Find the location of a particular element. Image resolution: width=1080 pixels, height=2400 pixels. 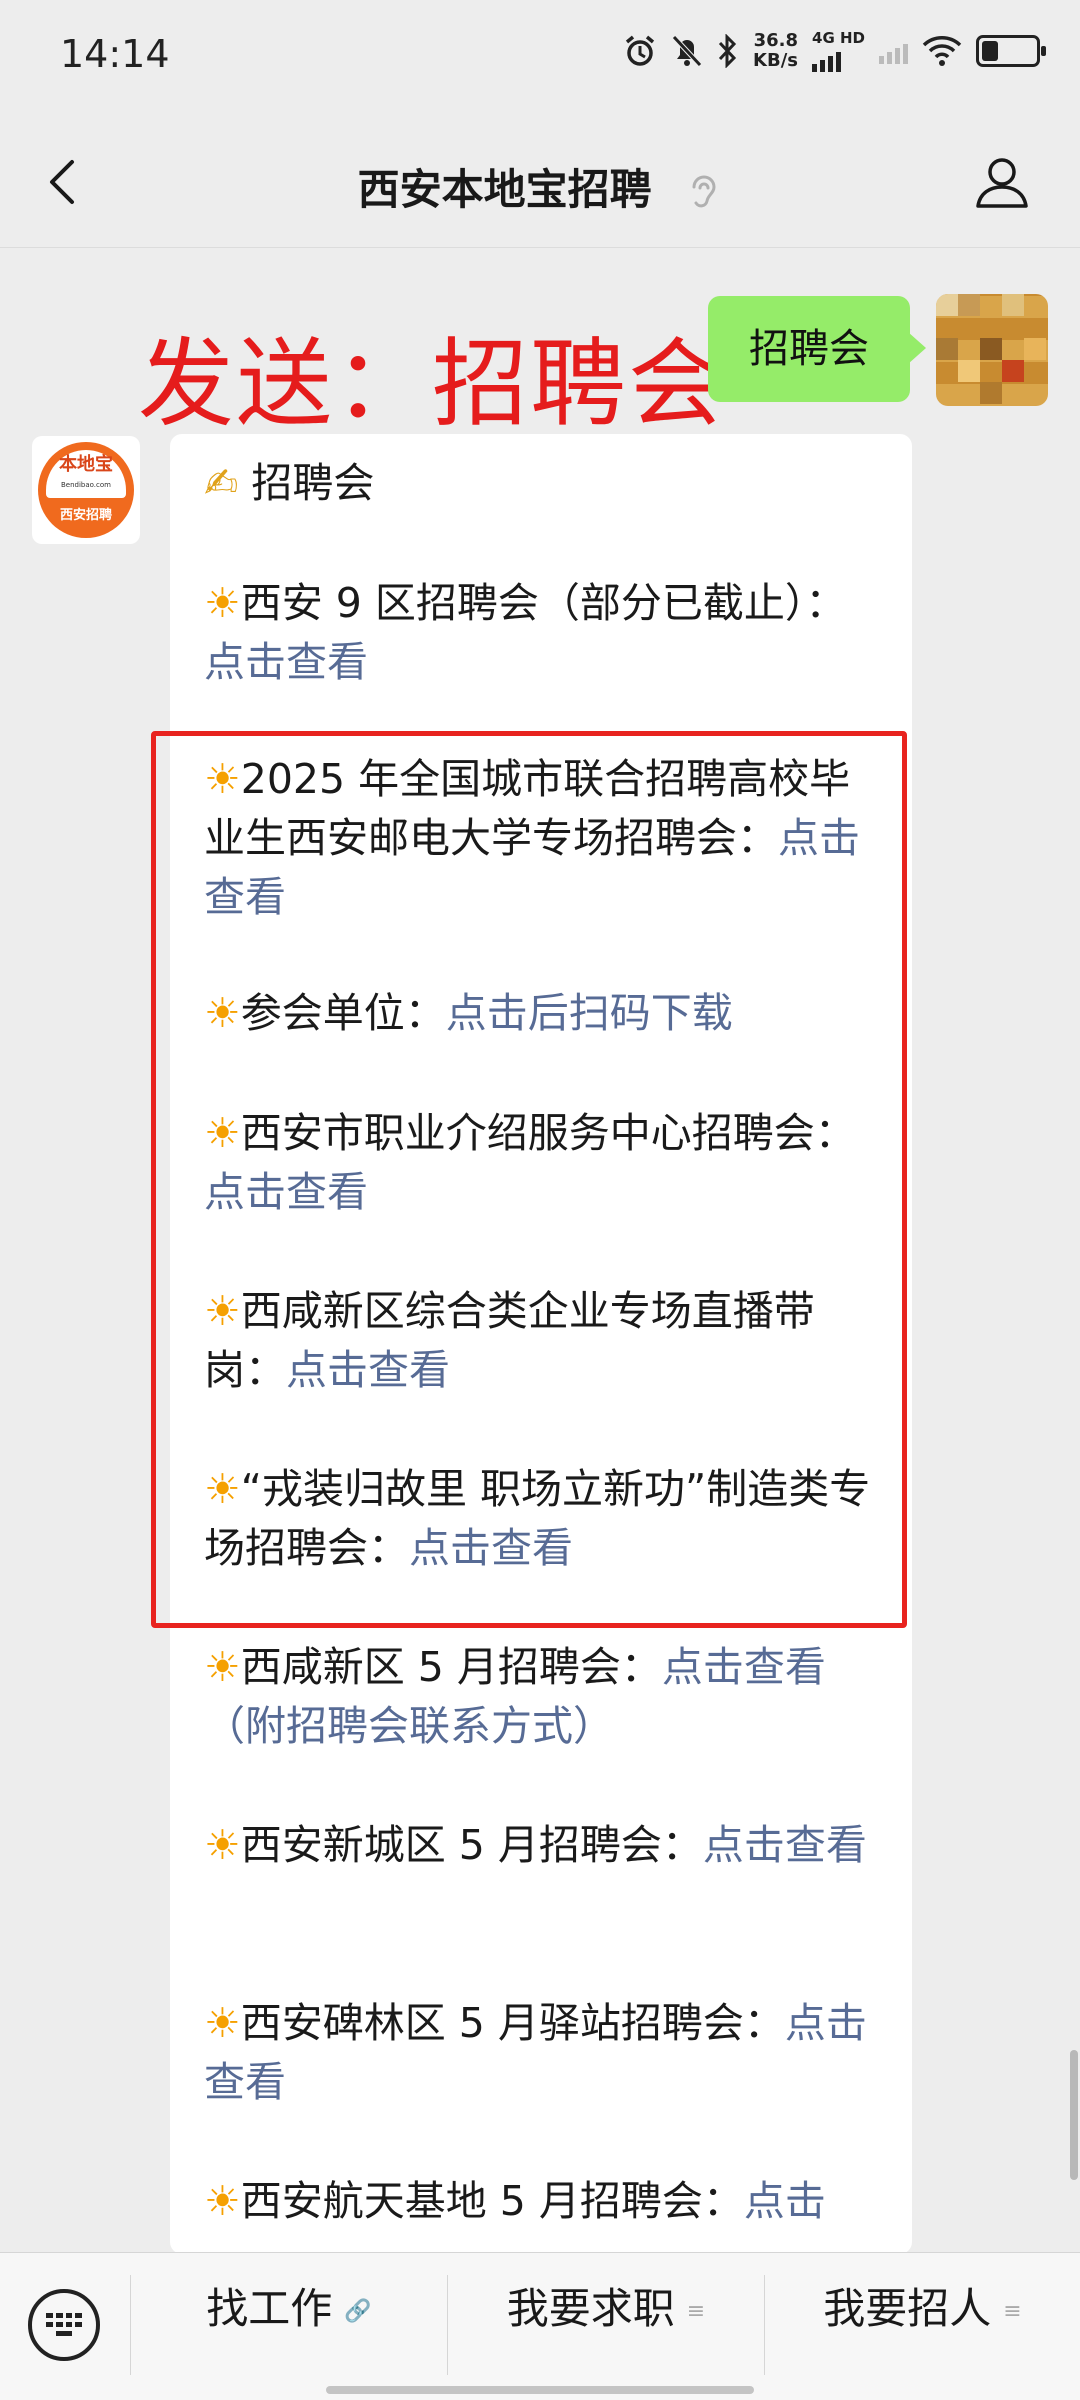

menu-find-job: 找工作 🔗 is located at coordinates (289, 2309).